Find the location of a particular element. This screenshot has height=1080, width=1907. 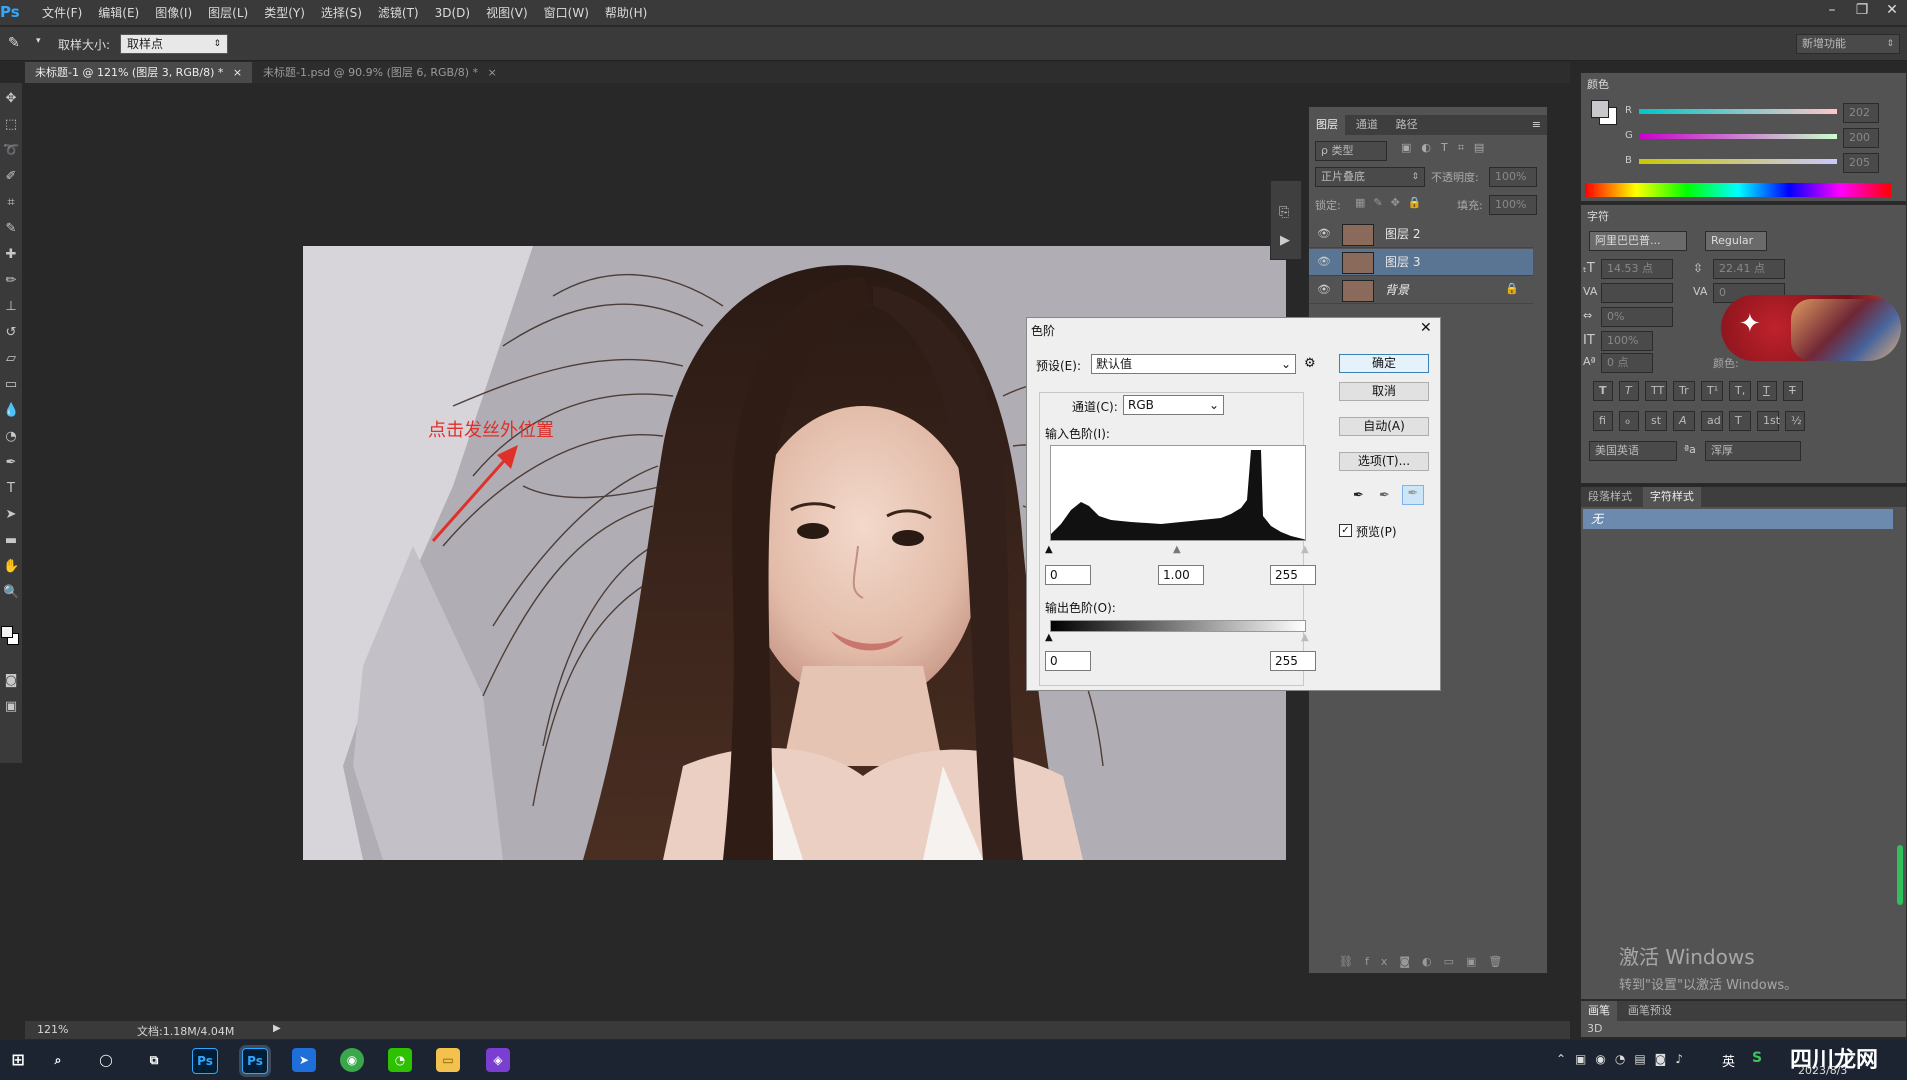

tab-paragraph-styles: 段落样式 is located at coordinates (1610, 497).